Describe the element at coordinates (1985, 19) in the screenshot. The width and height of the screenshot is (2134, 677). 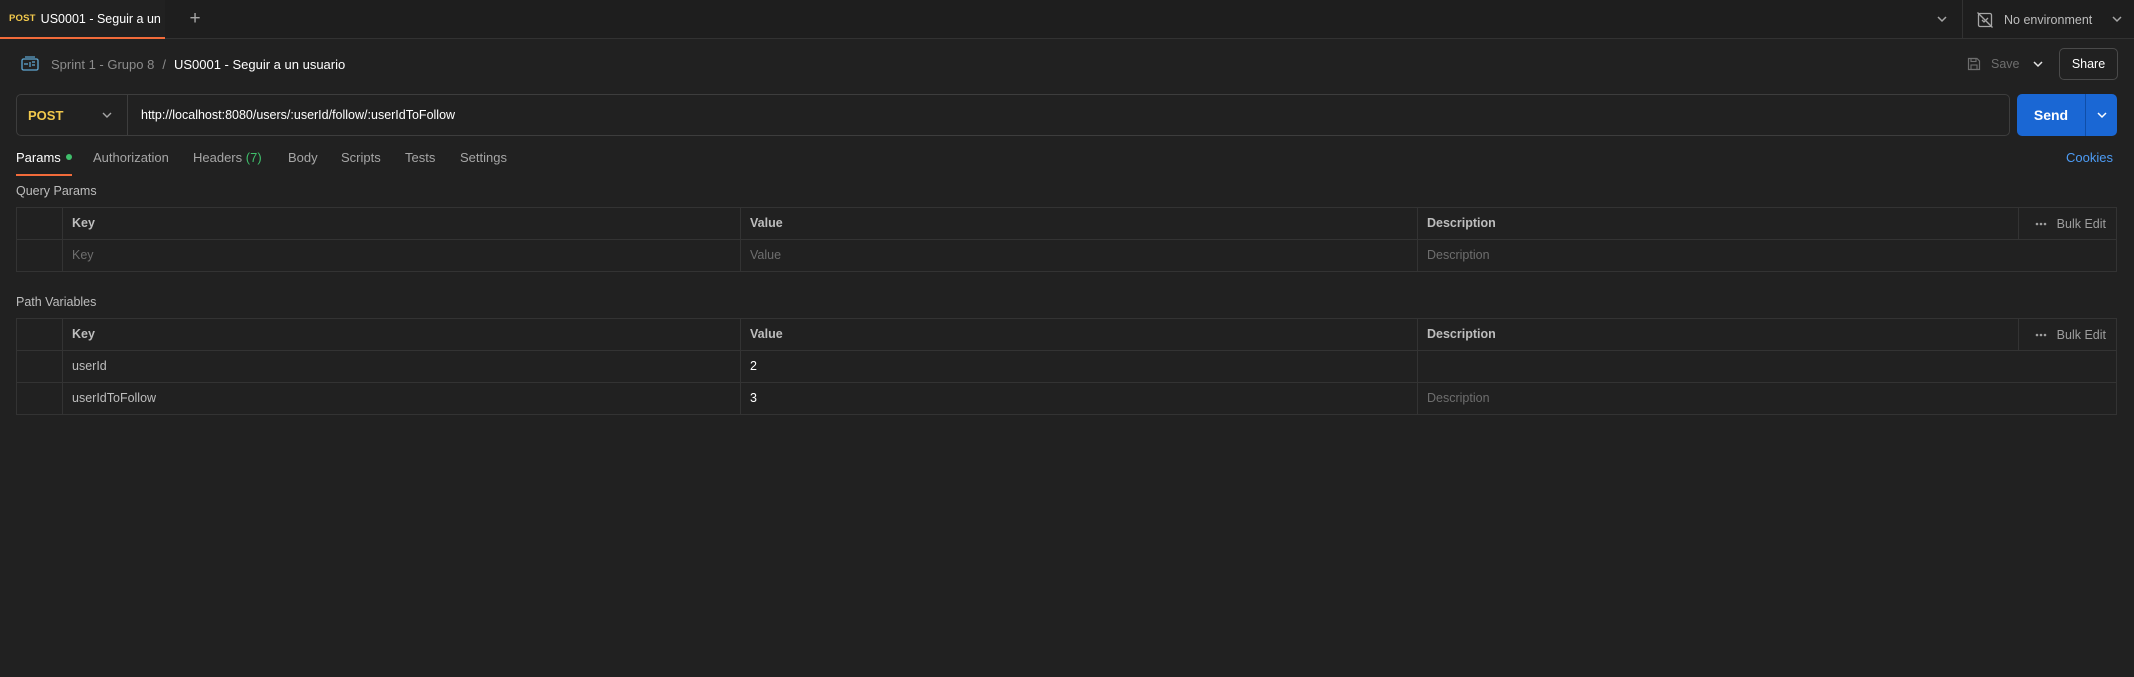
I see `no-environment-icon` at that location.